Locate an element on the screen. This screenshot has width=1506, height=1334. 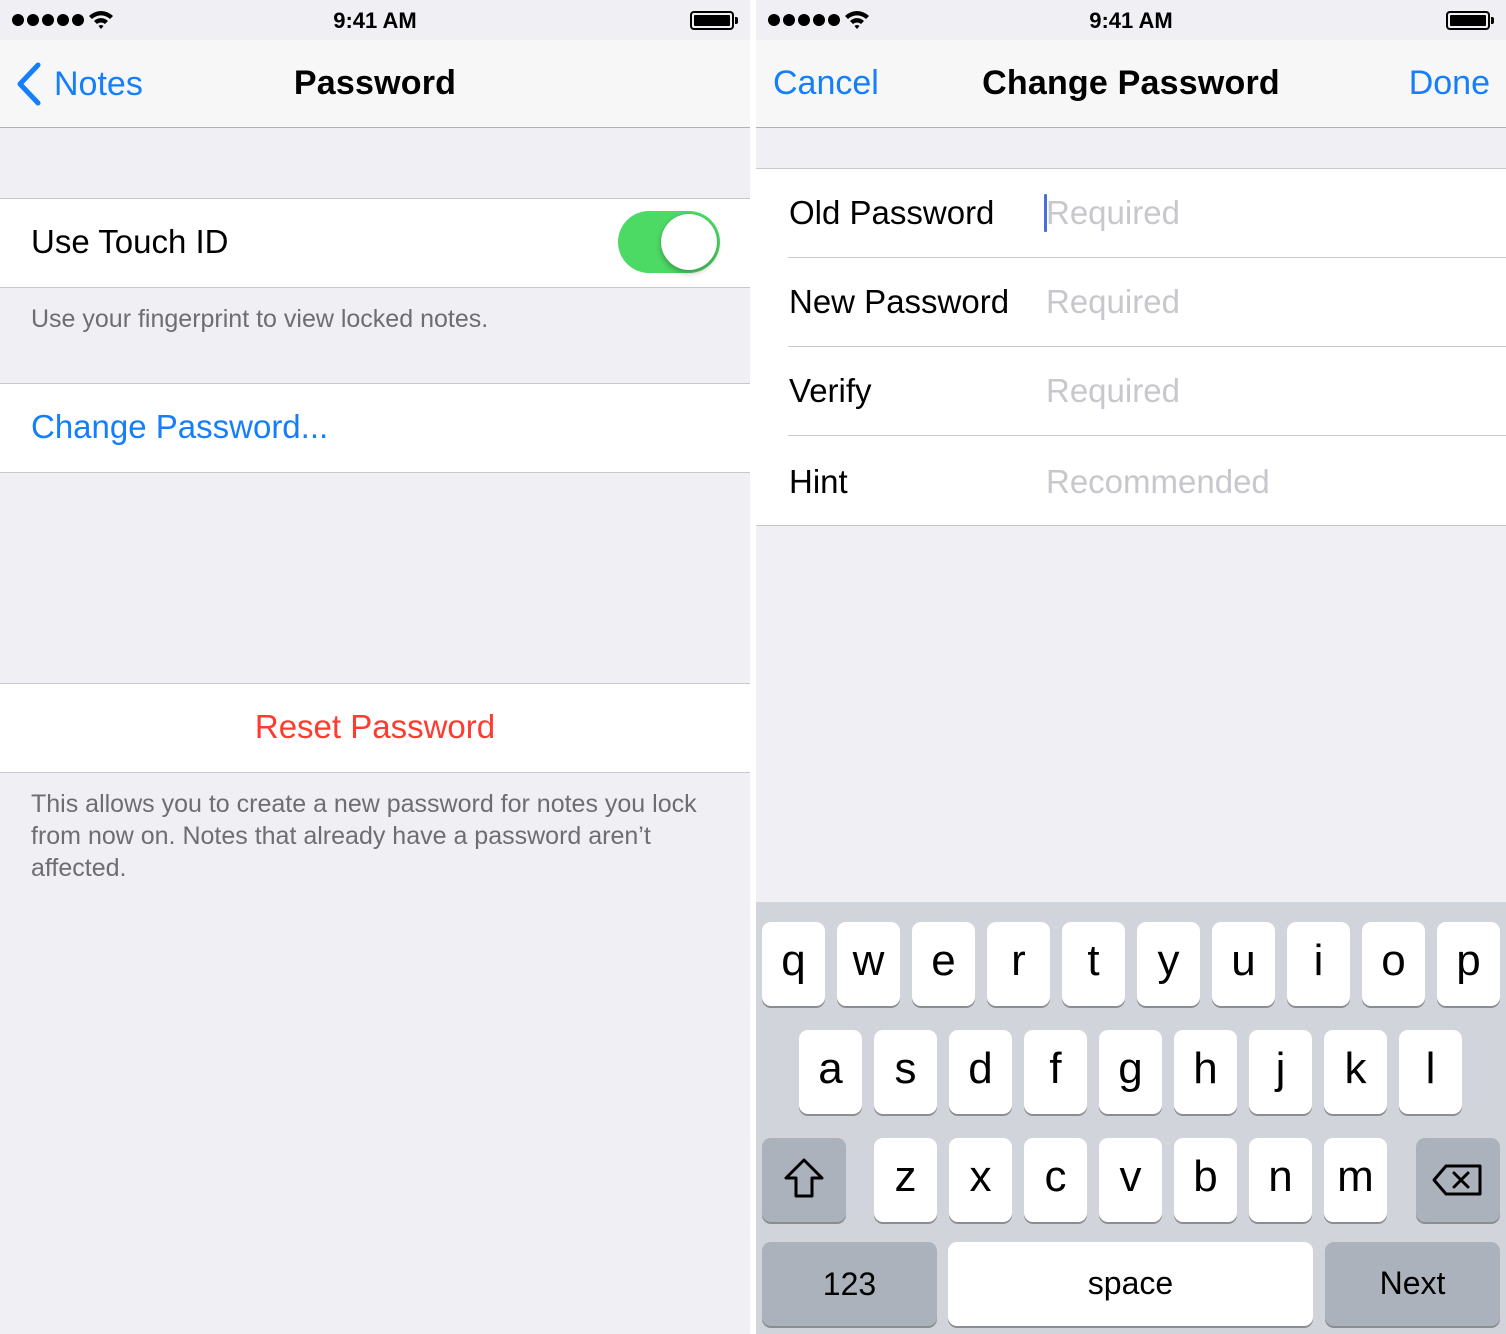
key-z: z is located at coordinates (905, 1180).